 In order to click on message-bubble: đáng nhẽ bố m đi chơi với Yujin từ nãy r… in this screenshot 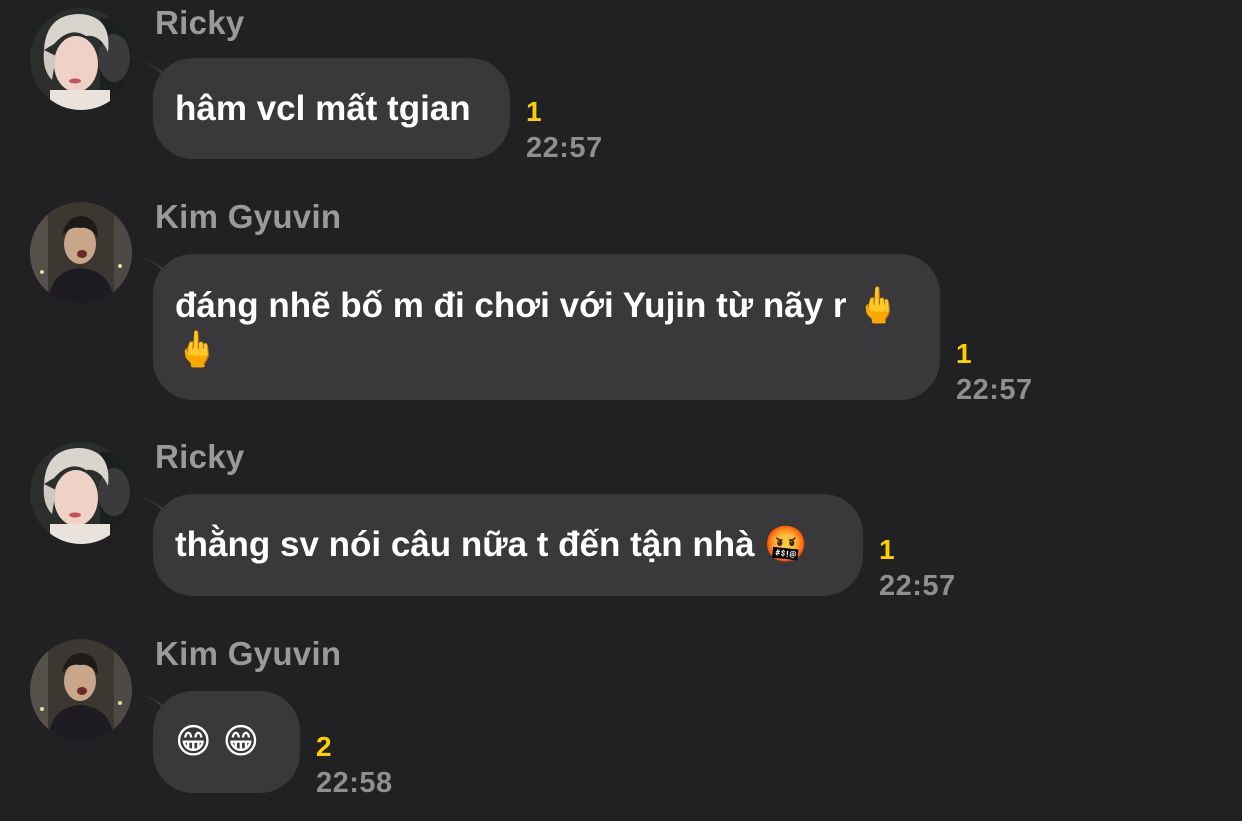, I will do `click(546, 327)`.